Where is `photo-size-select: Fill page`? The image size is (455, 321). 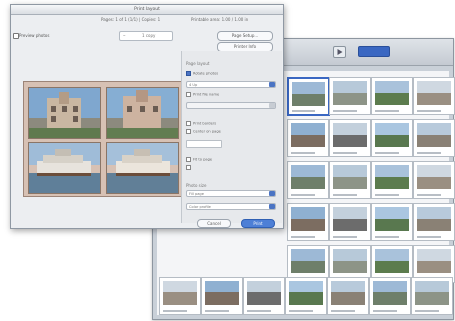
photo-size-select: Fill page is located at coordinates (231, 193).